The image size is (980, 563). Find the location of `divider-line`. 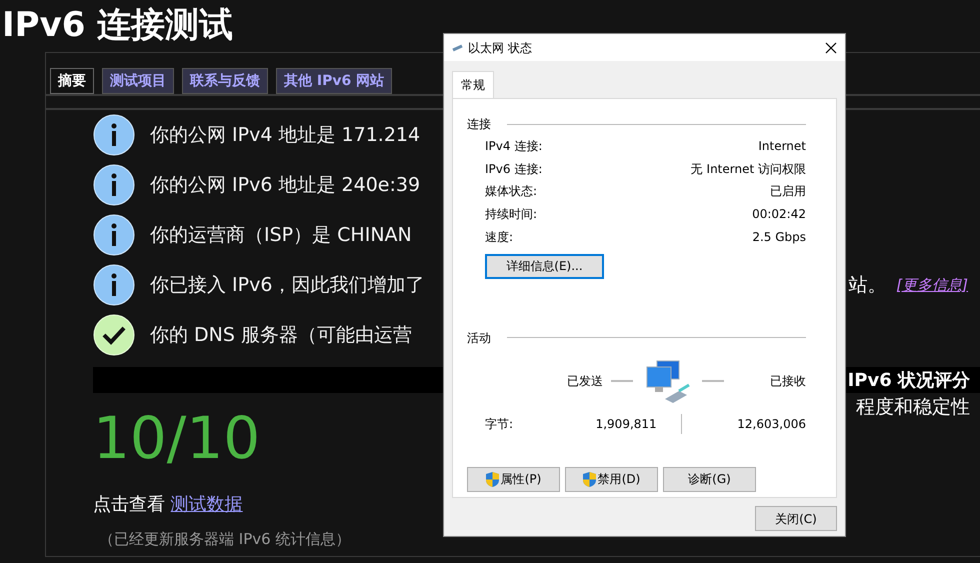

divider-line is located at coordinates (681, 424).